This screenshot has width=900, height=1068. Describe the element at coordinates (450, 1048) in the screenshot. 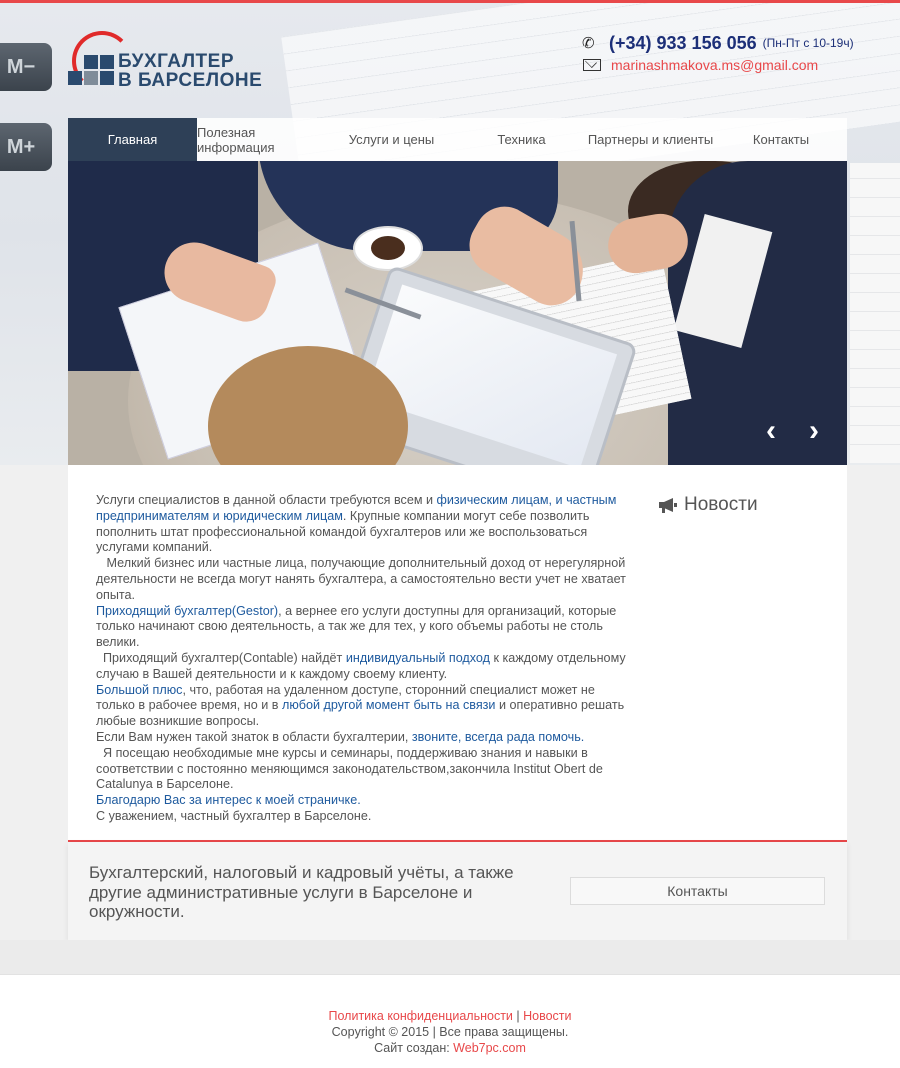

I see `made-by: Сайт создан: Web7pc.com` at that location.